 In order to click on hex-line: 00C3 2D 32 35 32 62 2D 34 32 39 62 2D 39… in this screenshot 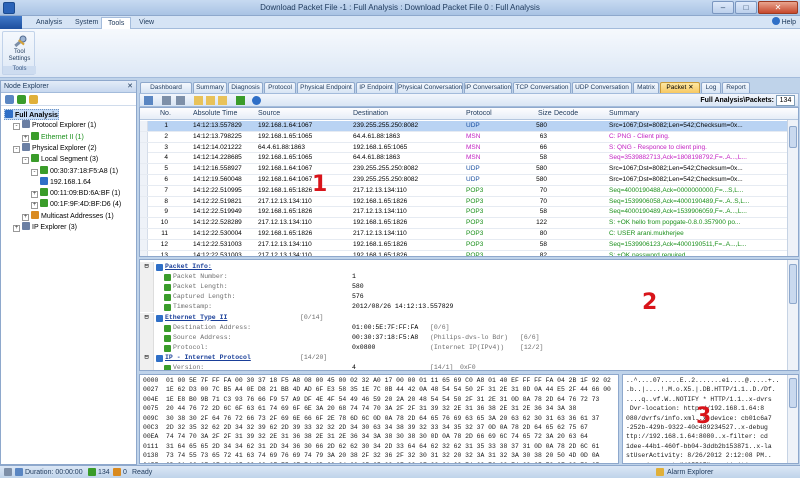, I will do `click(365, 427)`.